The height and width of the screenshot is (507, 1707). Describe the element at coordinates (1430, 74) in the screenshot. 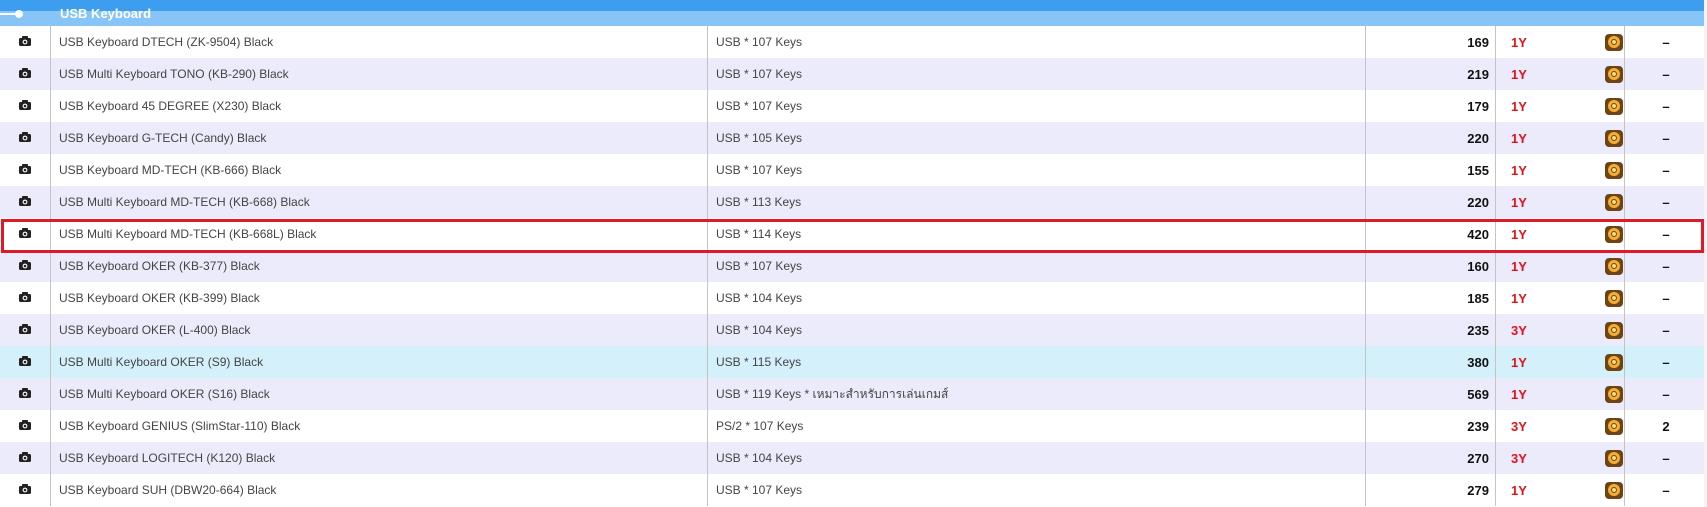

I see `product-price: 219` at that location.